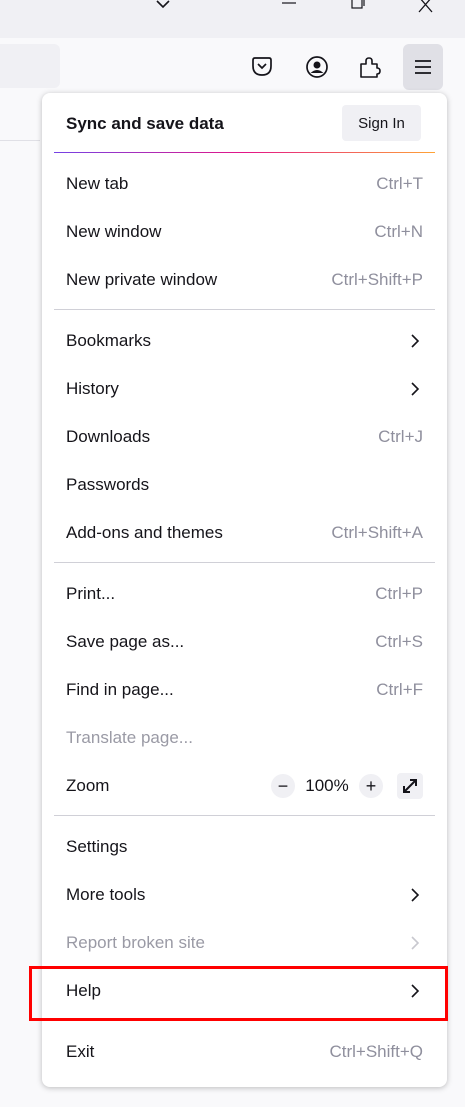 The image size is (465, 1107). Describe the element at coordinates (317, 67) in the screenshot. I see `account-icon` at that location.